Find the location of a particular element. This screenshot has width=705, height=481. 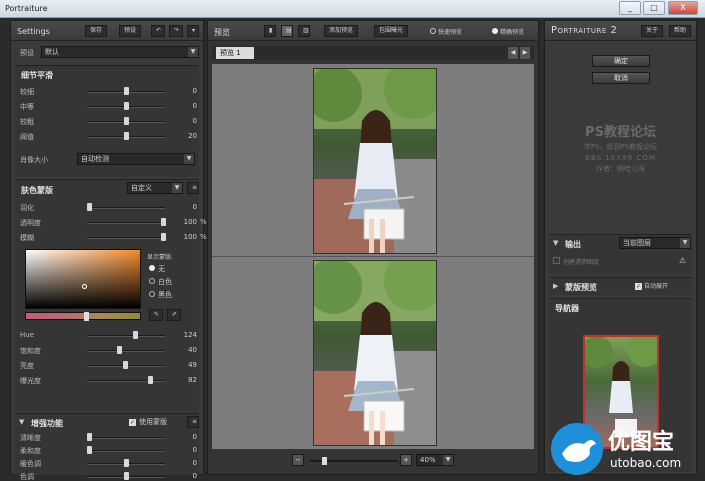

settings-header: Settings 保存 预设 ↶ ↷ ▾ is located at coordinates (107, 31).